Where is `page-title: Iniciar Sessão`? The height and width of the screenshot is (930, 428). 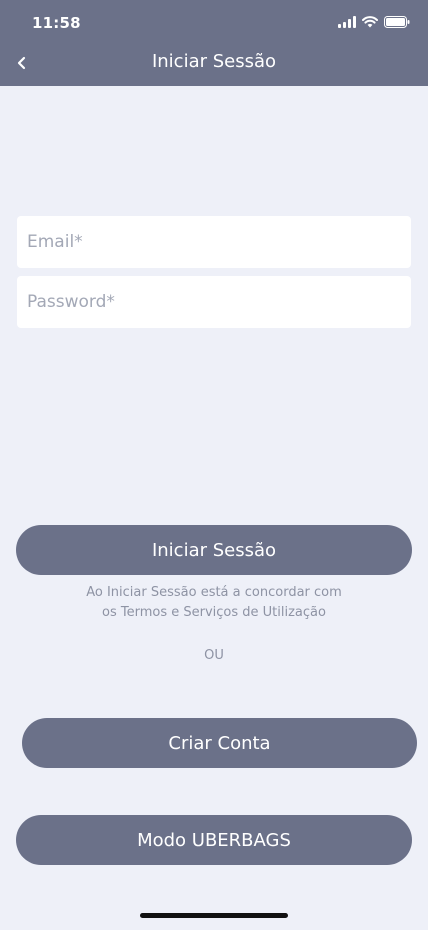
page-title: Iniciar Sessão is located at coordinates (214, 61).